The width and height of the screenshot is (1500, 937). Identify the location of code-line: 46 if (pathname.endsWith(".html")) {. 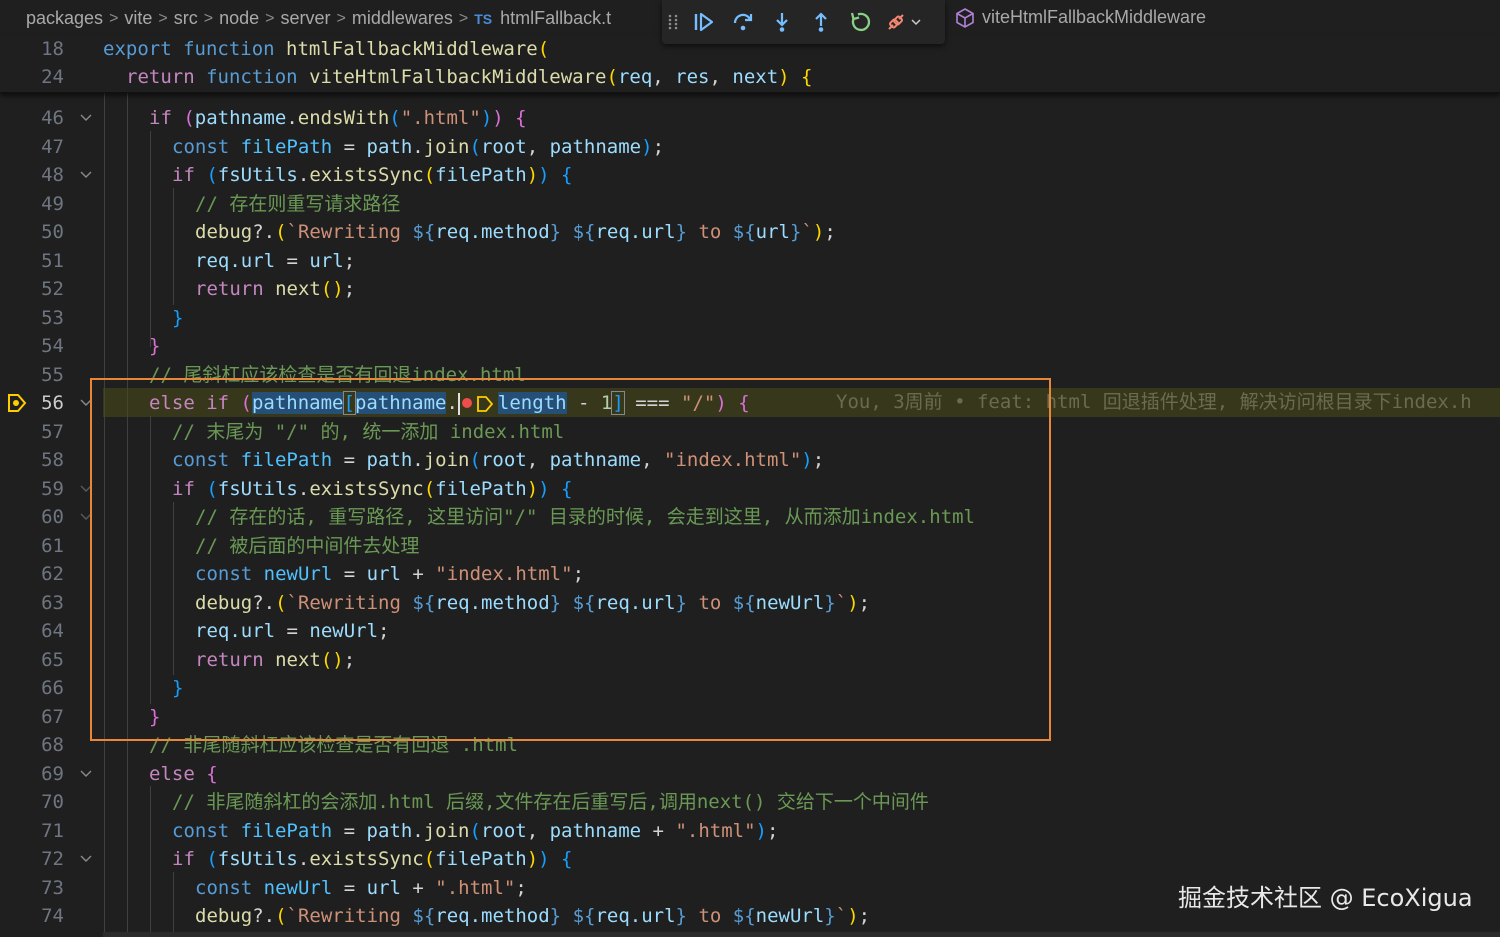
(750, 118).